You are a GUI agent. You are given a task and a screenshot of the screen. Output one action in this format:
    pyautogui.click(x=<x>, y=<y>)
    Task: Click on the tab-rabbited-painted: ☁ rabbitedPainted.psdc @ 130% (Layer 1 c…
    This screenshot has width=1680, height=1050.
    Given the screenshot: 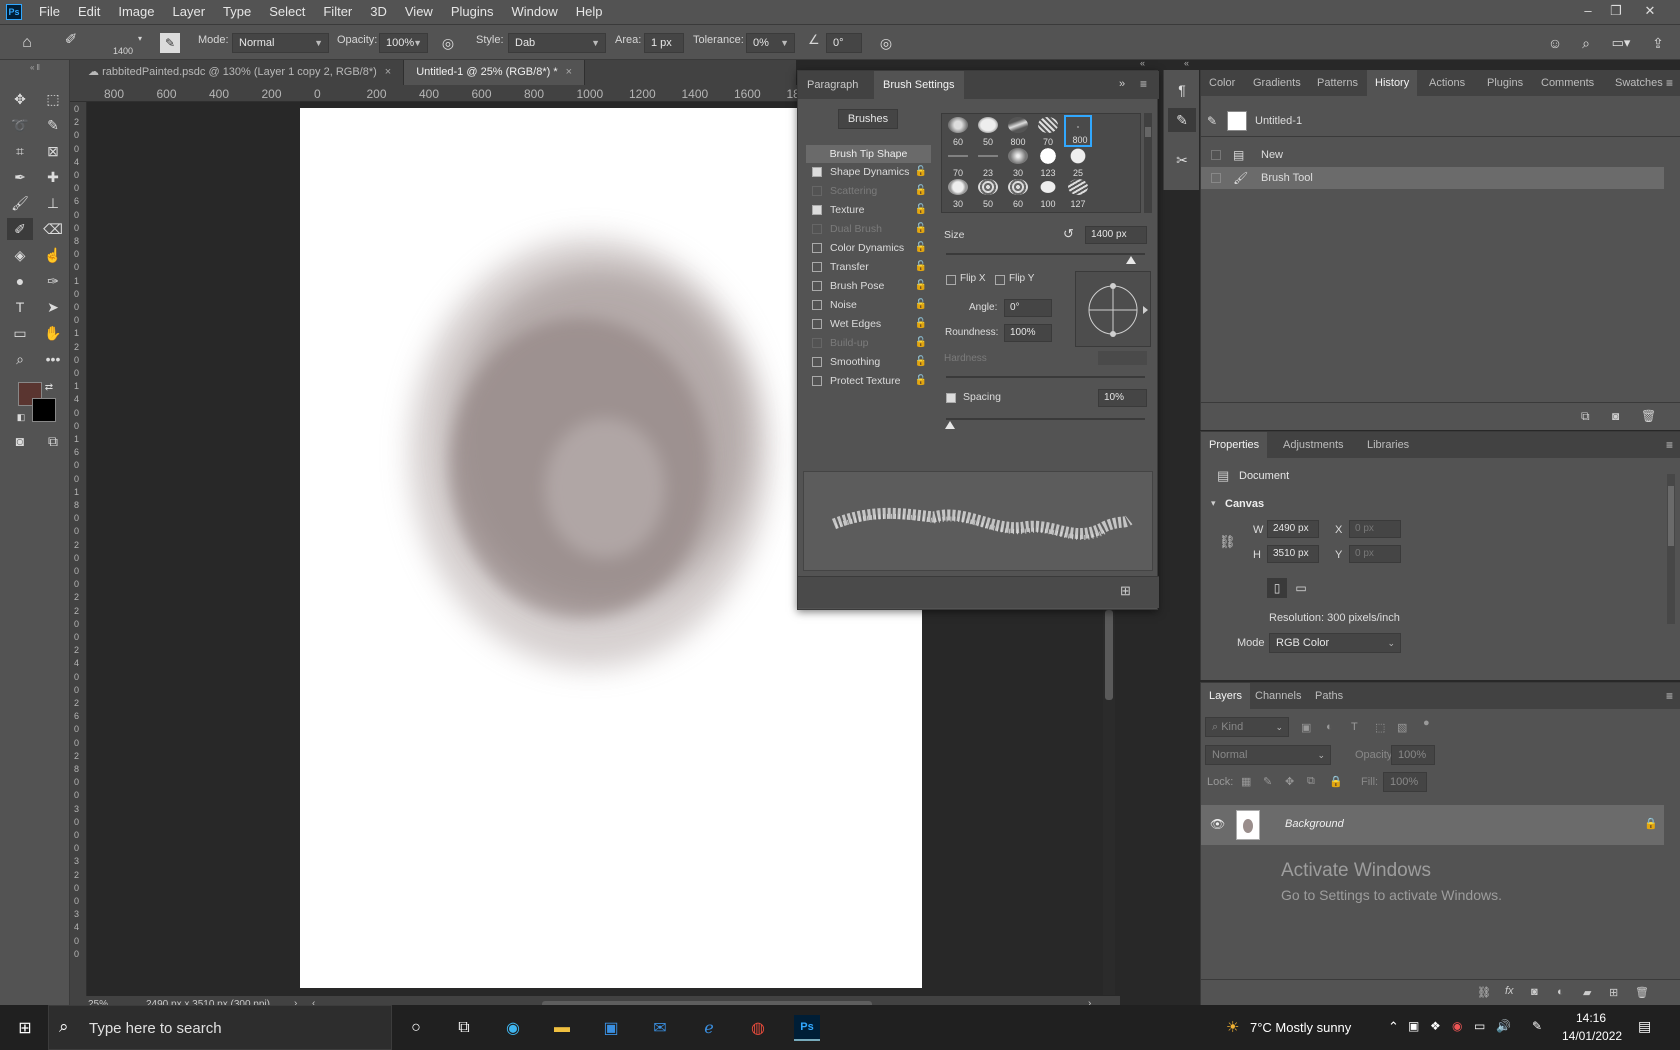 What is the action you would take?
    pyautogui.click(x=240, y=72)
    